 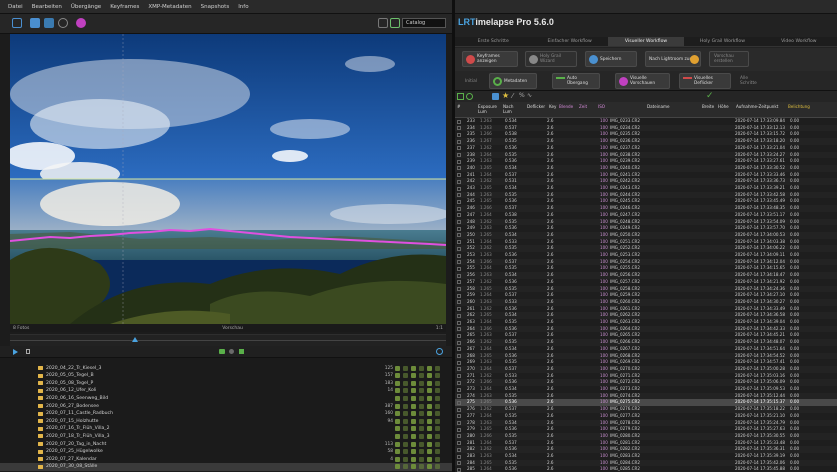 What do you see at coordinates (28, 351) in the screenshot?
I see `stop-icon` at bounding box center [28, 351].